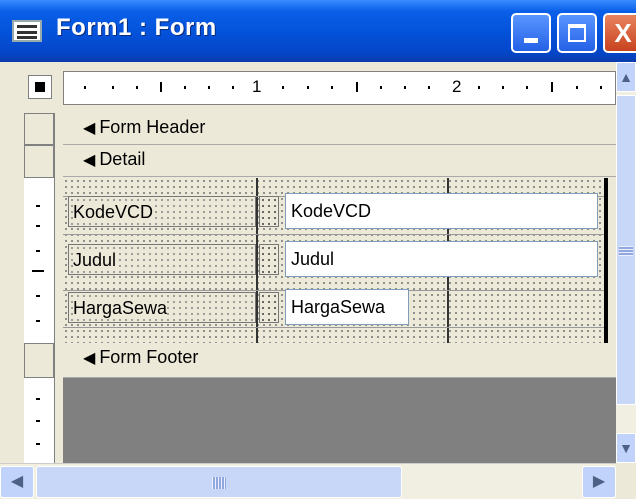 The width and height of the screenshot is (636, 499). I want to click on vertical-scroll-thumb, so click(626, 250).